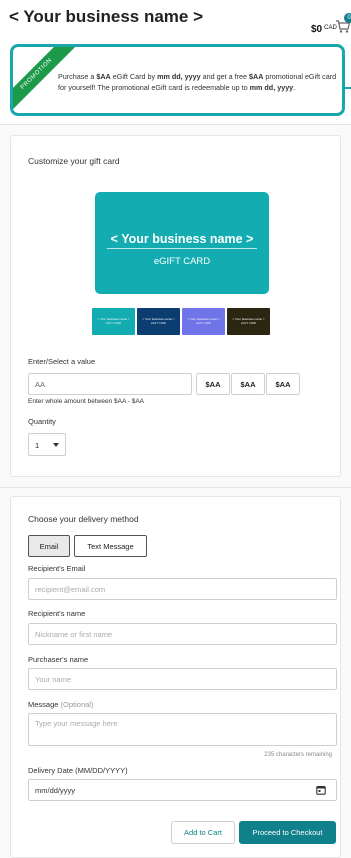 Image resolution: width=351 pixels, height=858 pixels. Describe the element at coordinates (110, 384) in the screenshot. I see `value-input: AA` at that location.